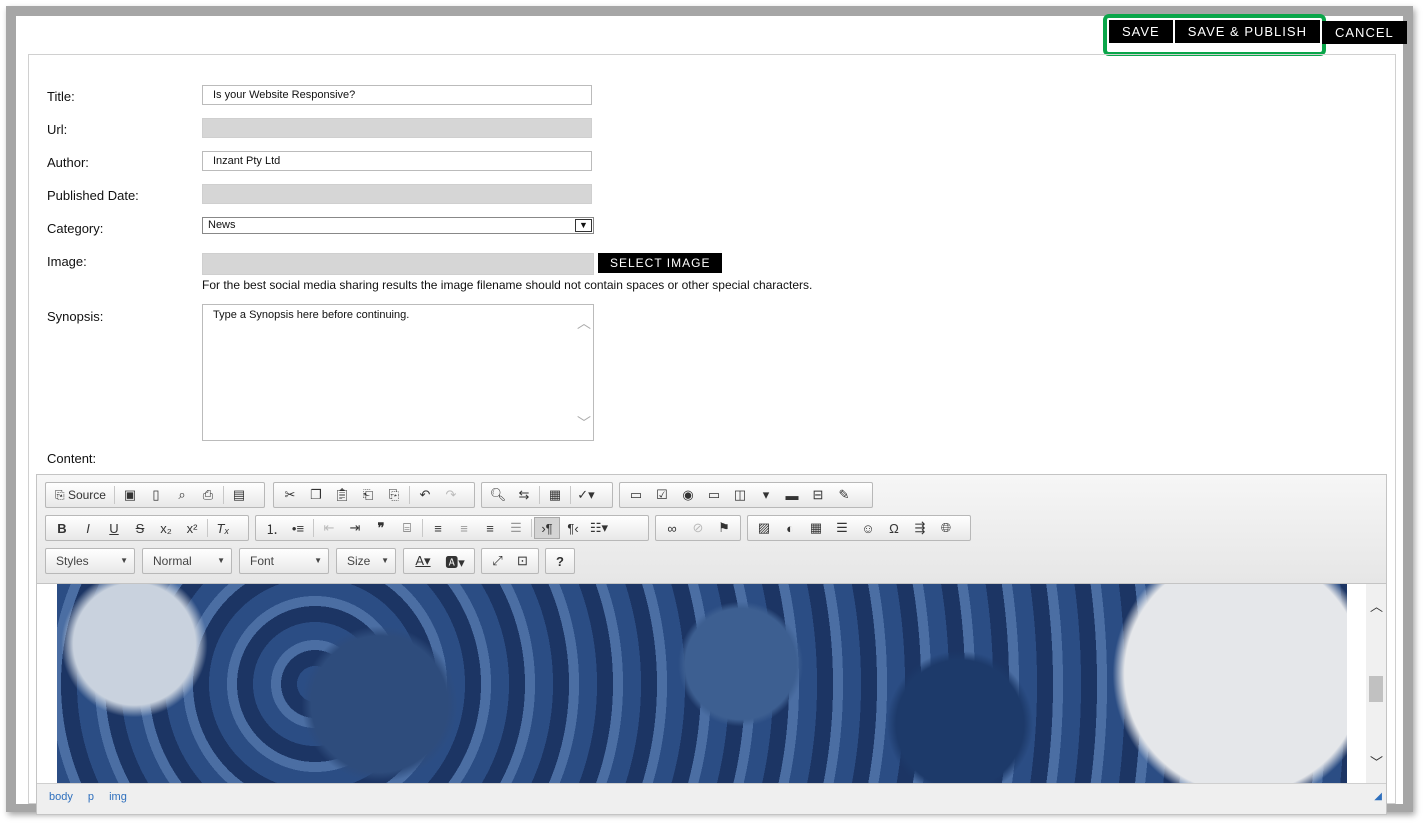 This screenshot has width=1423, height=823. I want to click on table-icon: ▦, so click(816, 528).